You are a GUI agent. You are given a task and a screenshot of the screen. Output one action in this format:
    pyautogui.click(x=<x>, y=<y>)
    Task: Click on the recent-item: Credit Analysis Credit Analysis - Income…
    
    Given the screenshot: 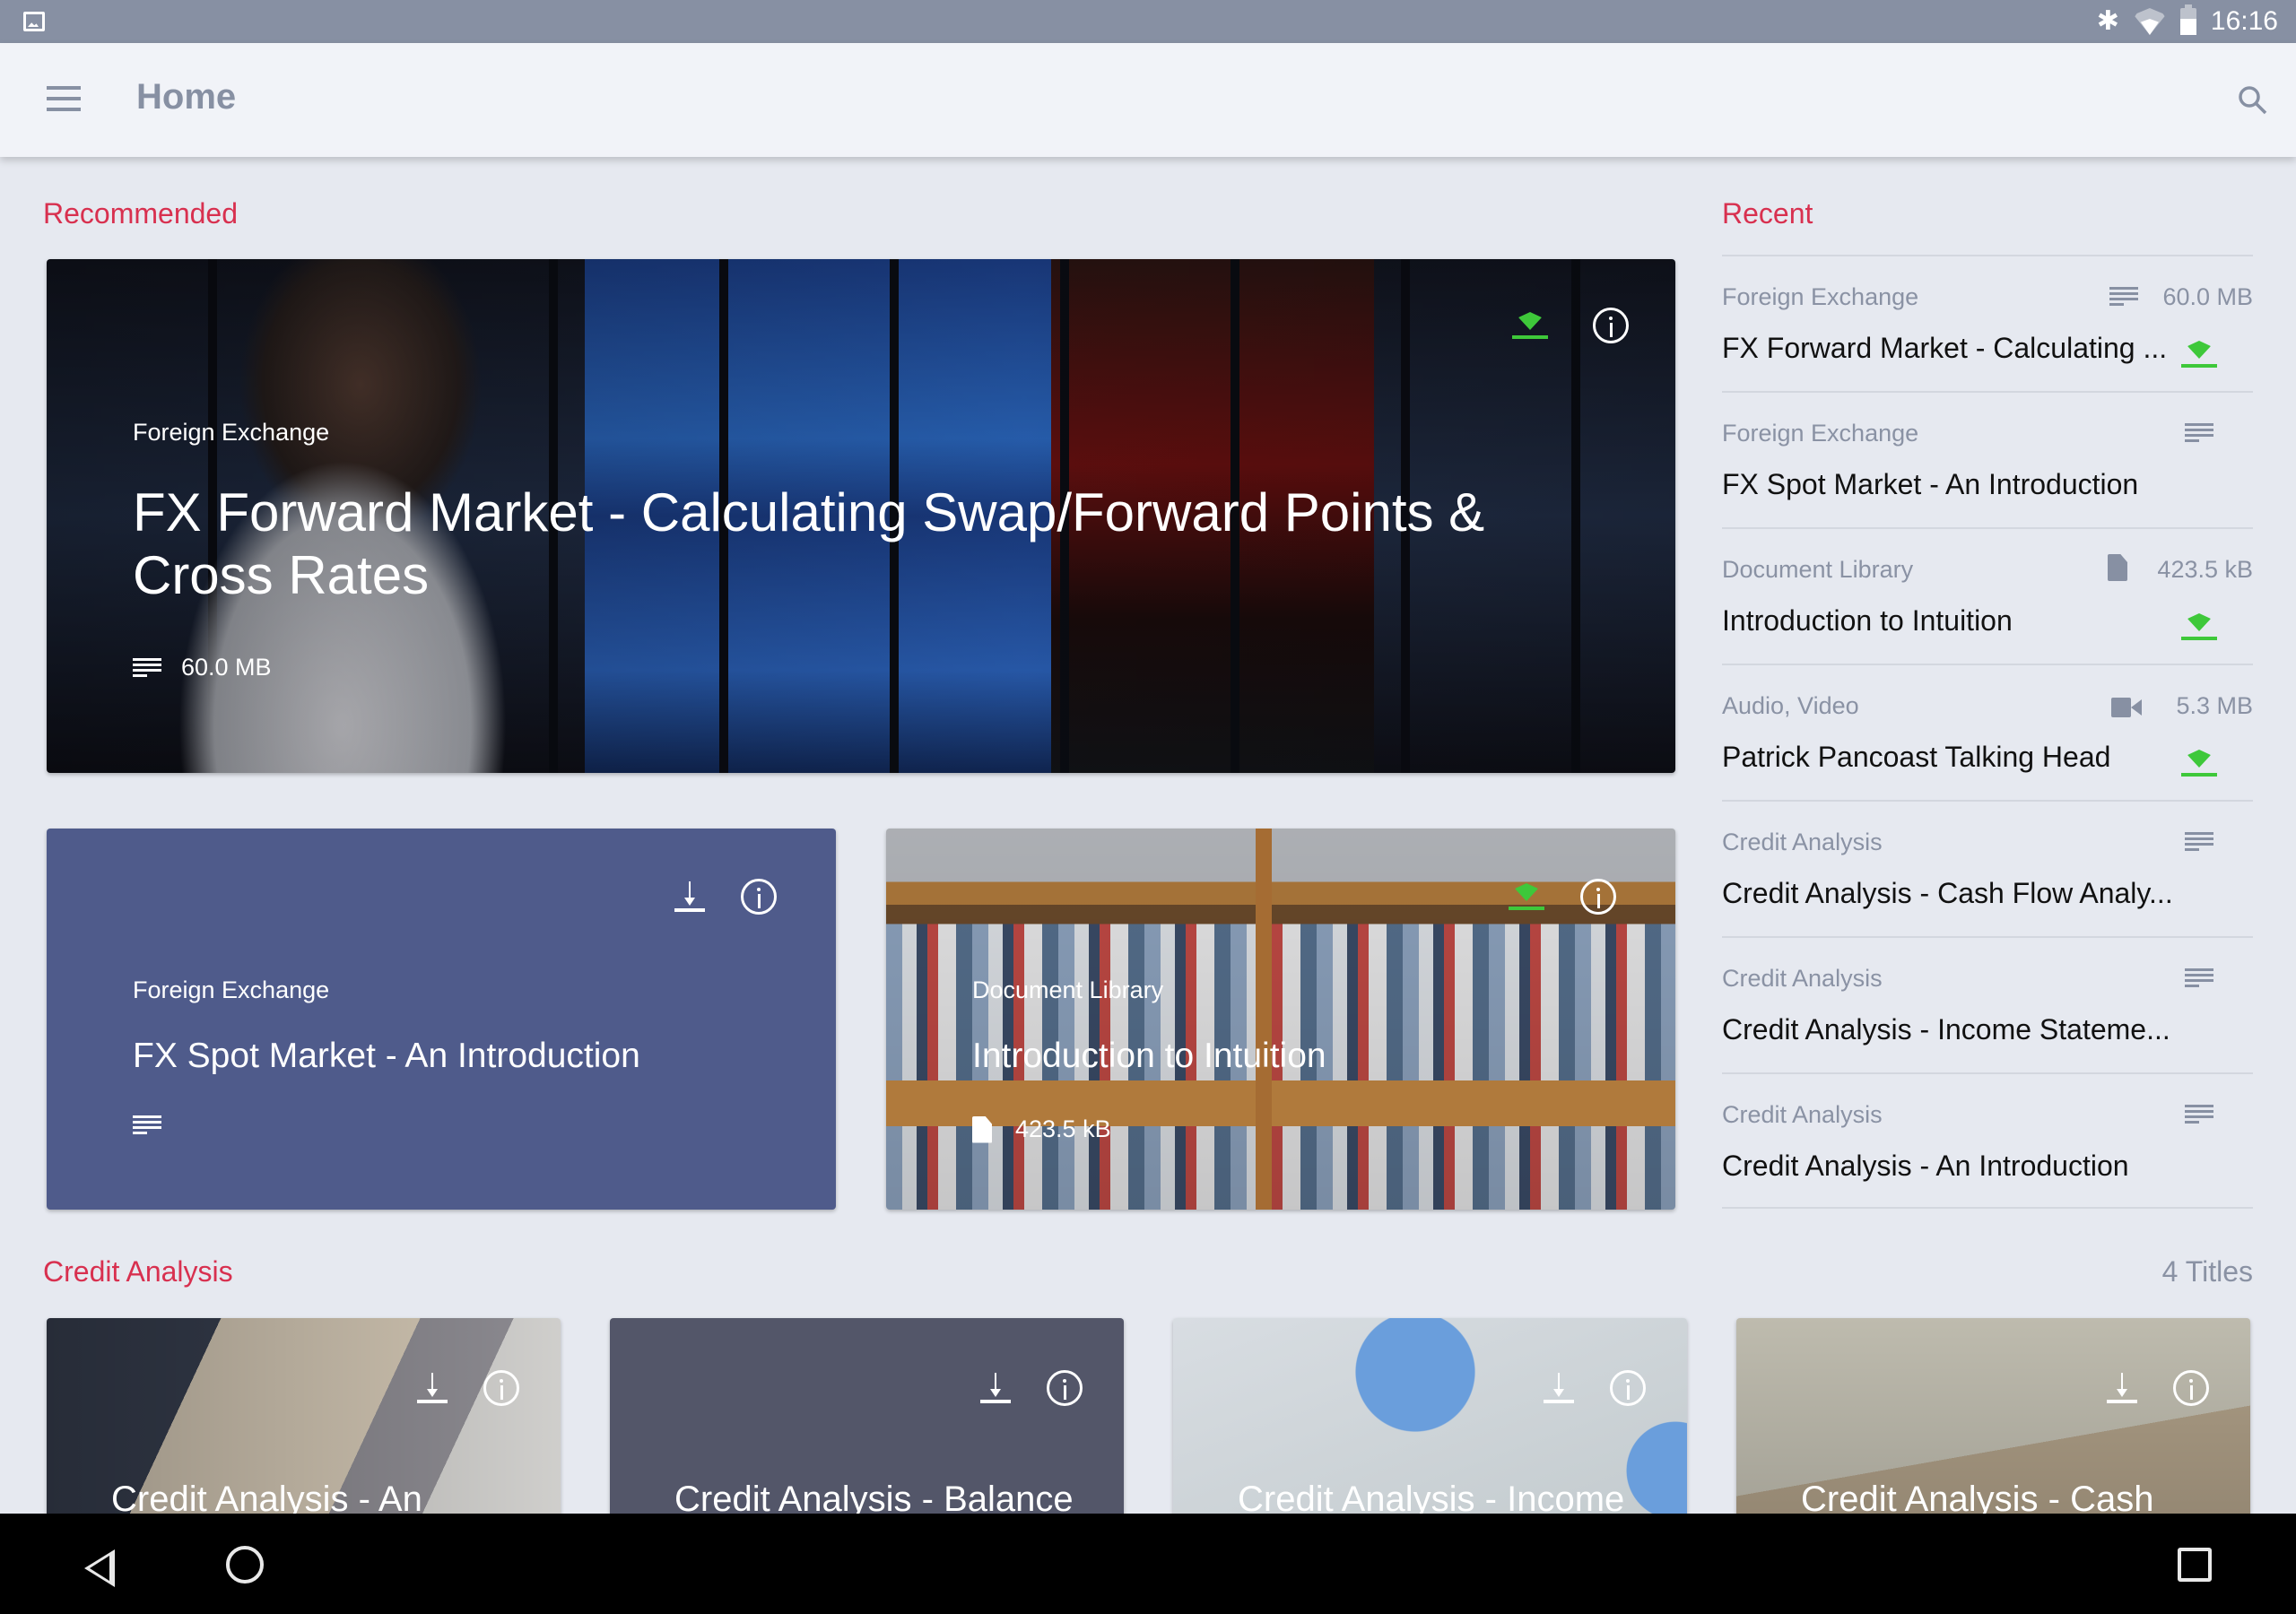 What is the action you would take?
    pyautogui.click(x=1987, y=1004)
    